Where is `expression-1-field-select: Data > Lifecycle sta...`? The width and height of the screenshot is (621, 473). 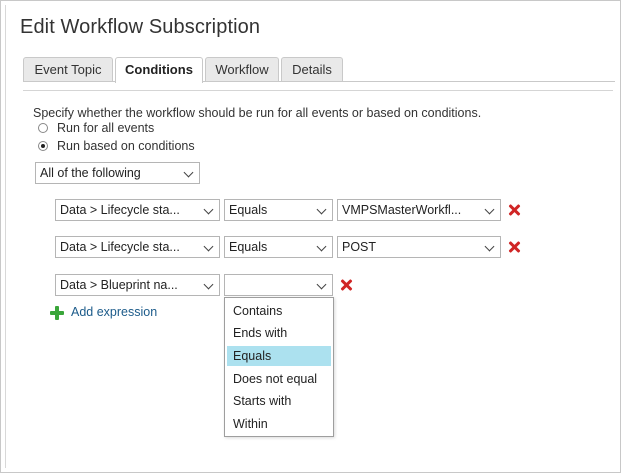 expression-1-field-select: Data > Lifecycle sta... is located at coordinates (137, 210).